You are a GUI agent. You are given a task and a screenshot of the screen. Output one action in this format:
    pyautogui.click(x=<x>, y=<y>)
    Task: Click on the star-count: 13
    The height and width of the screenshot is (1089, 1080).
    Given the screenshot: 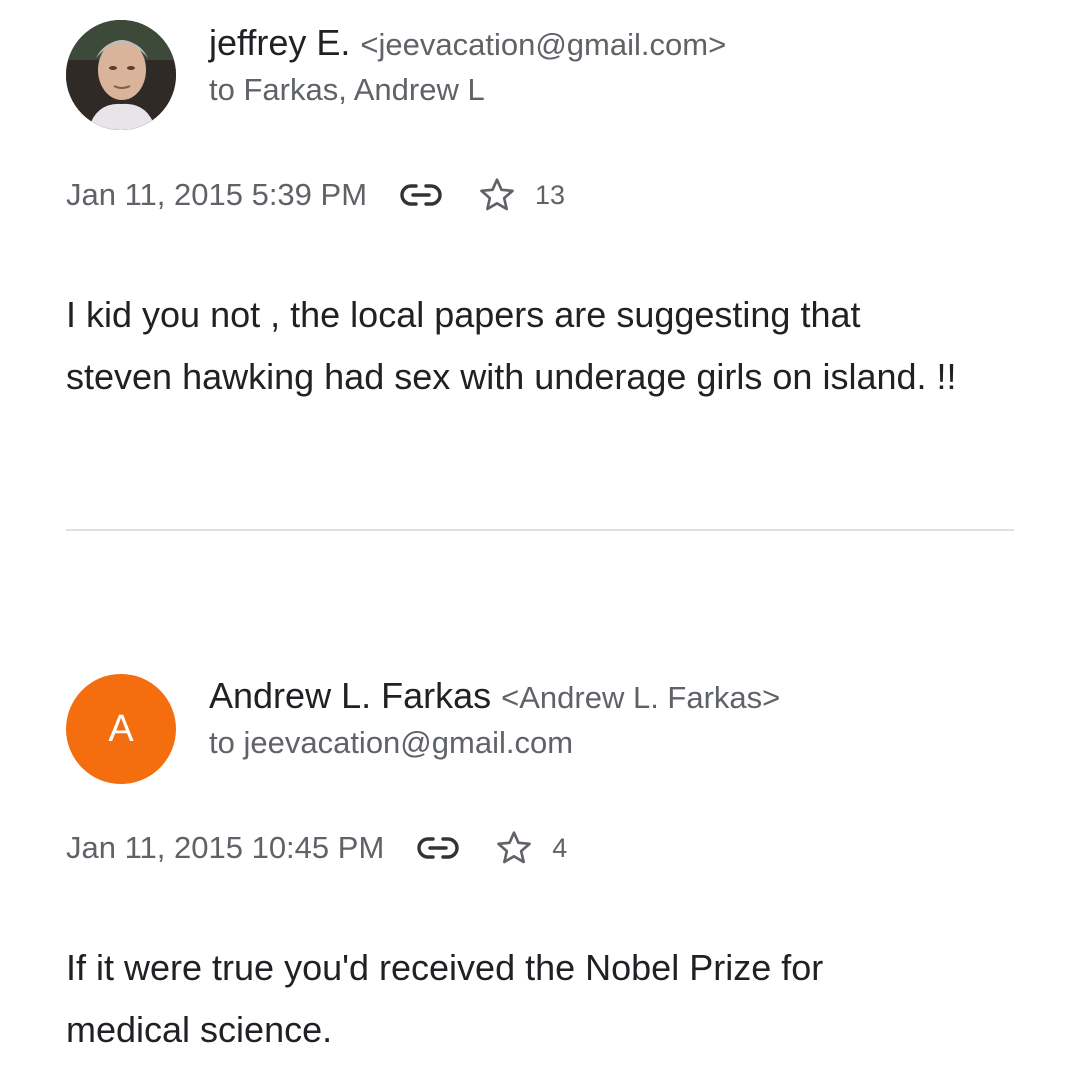 What is the action you would take?
    pyautogui.click(x=550, y=194)
    